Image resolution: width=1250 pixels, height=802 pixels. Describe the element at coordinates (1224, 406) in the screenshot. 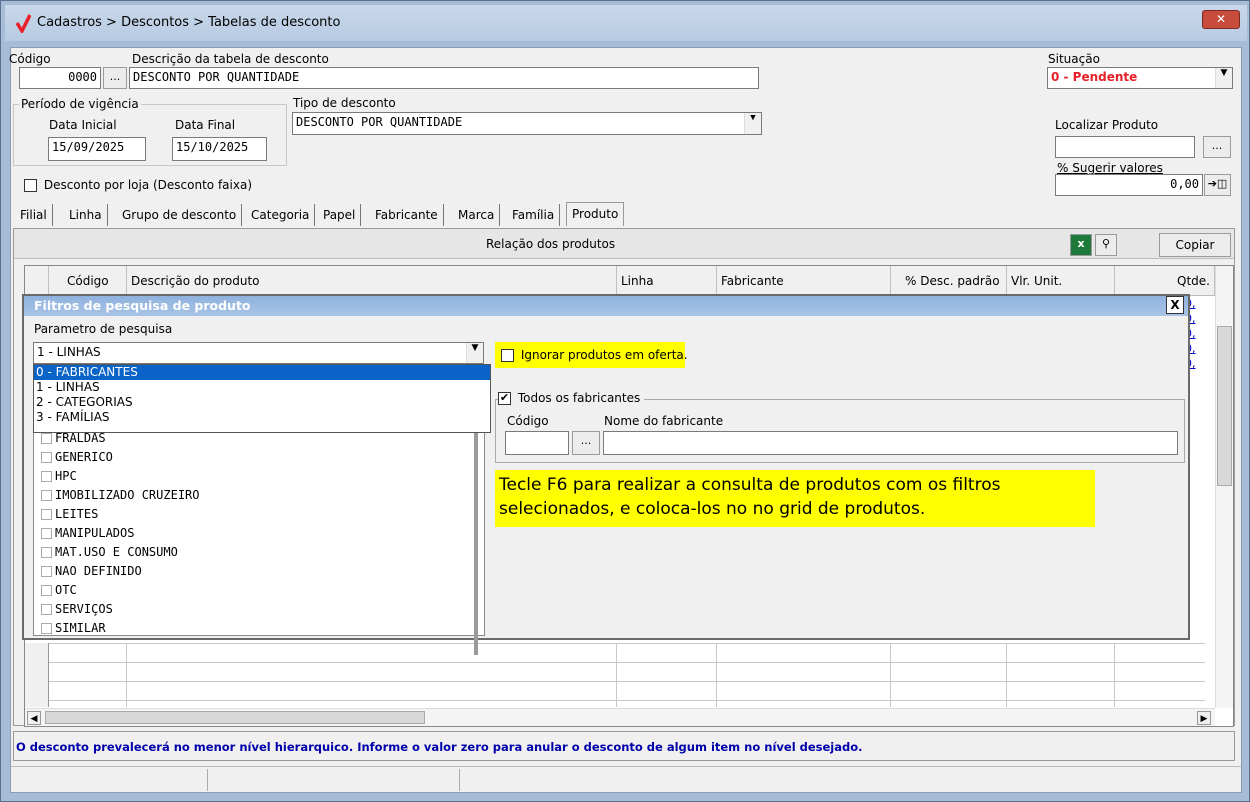

I see `vertical-scroll-thumb` at that location.